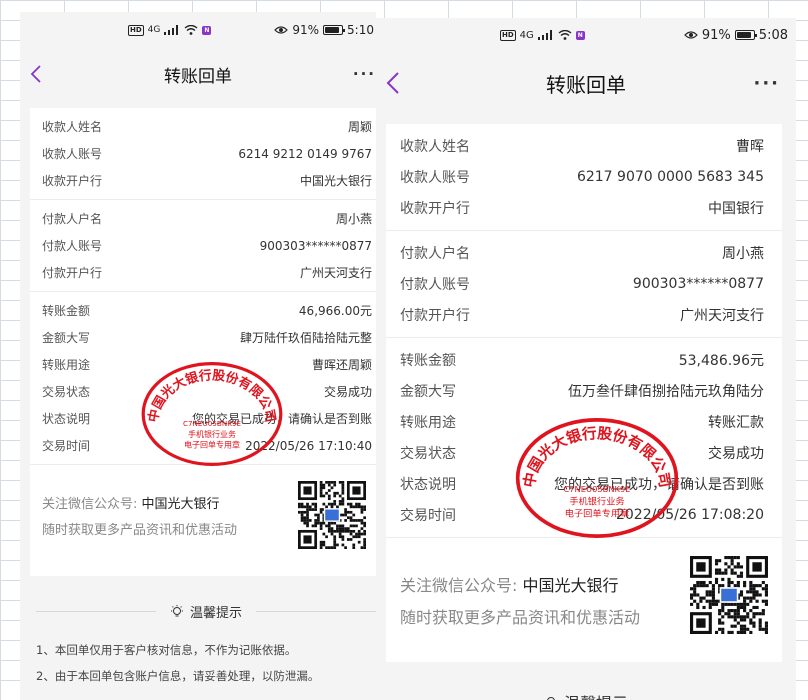 The height and width of the screenshot is (700, 808). What do you see at coordinates (207, 446) in the screenshot?
I see `receipt-row: 交易时间 2022/05/26 17:10:40` at bounding box center [207, 446].